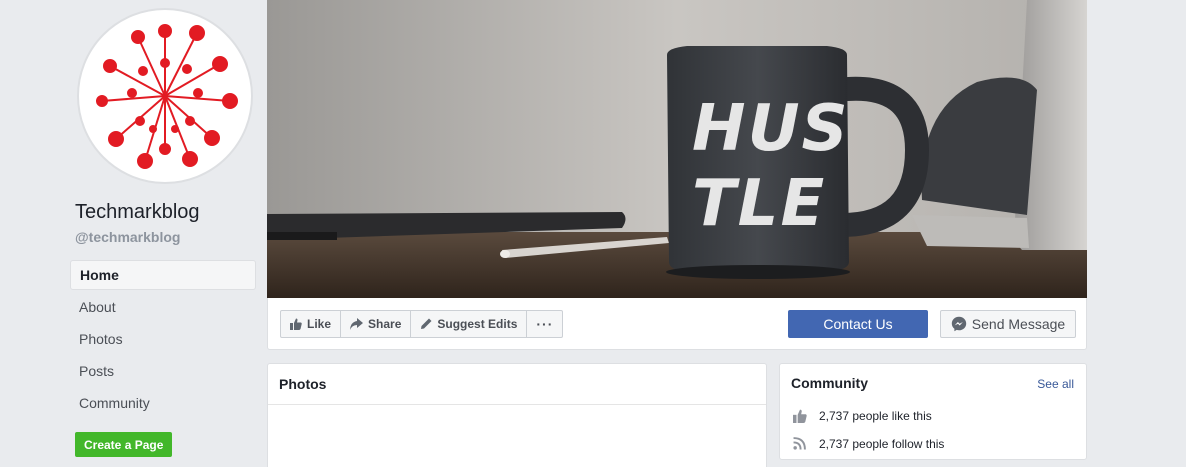 The height and width of the screenshot is (467, 1186). Describe the element at coordinates (296, 324) in the screenshot. I see `like-icon` at that location.